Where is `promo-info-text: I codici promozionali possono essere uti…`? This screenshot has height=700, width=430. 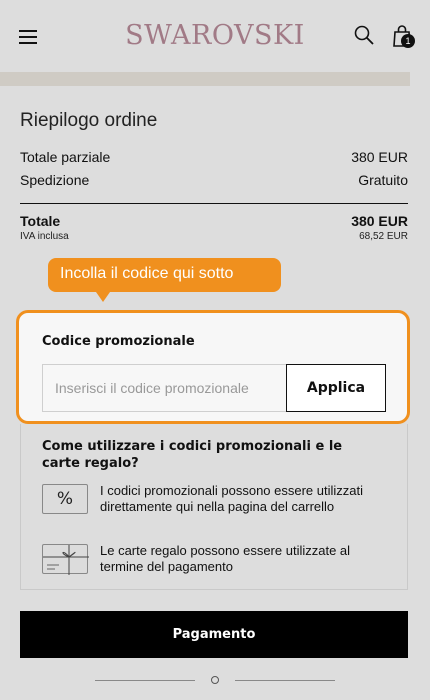
promo-info-text: I codici promozionali possono essere uti… is located at coordinates (232, 498).